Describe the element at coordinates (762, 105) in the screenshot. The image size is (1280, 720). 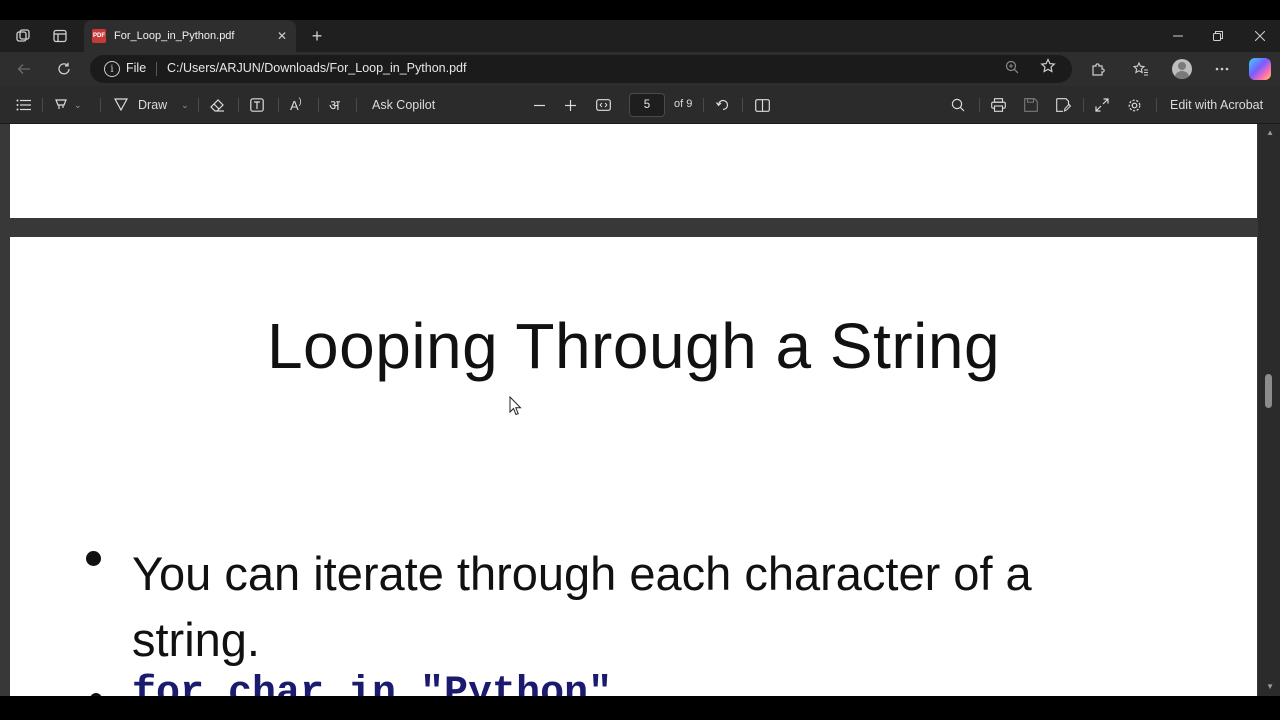
I see `page-view-icon` at that location.